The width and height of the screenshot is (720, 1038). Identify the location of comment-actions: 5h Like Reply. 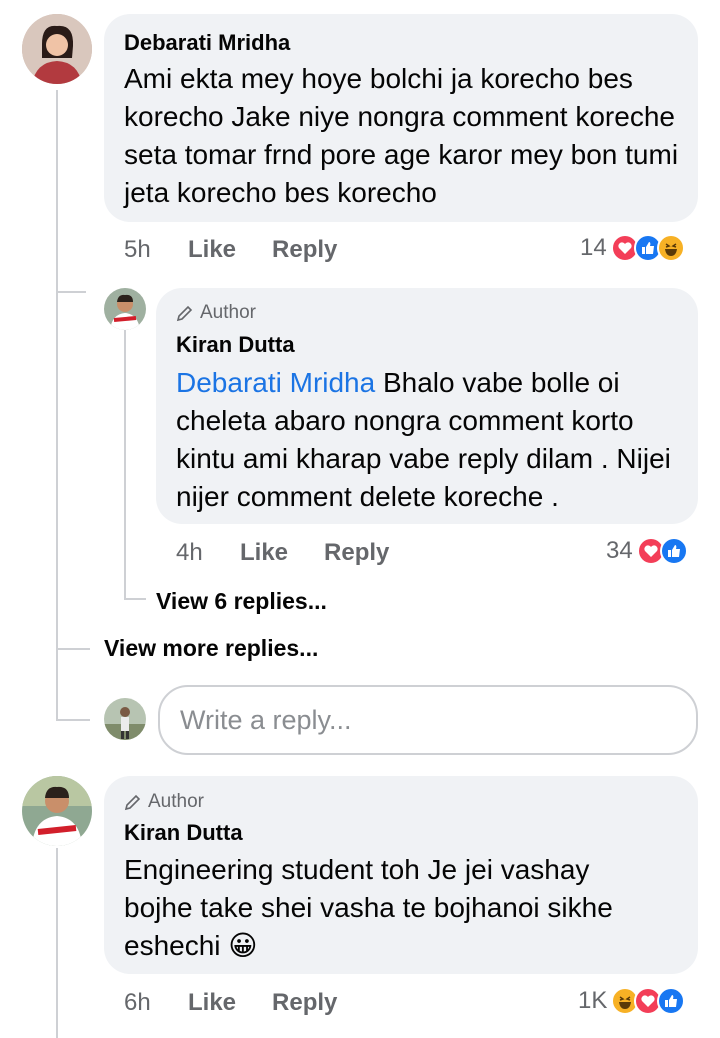
(248, 250).